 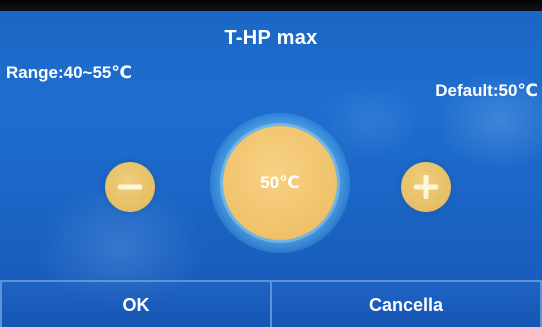 What do you see at coordinates (271, 37) in the screenshot?
I see `page-title: T-HP max` at bounding box center [271, 37].